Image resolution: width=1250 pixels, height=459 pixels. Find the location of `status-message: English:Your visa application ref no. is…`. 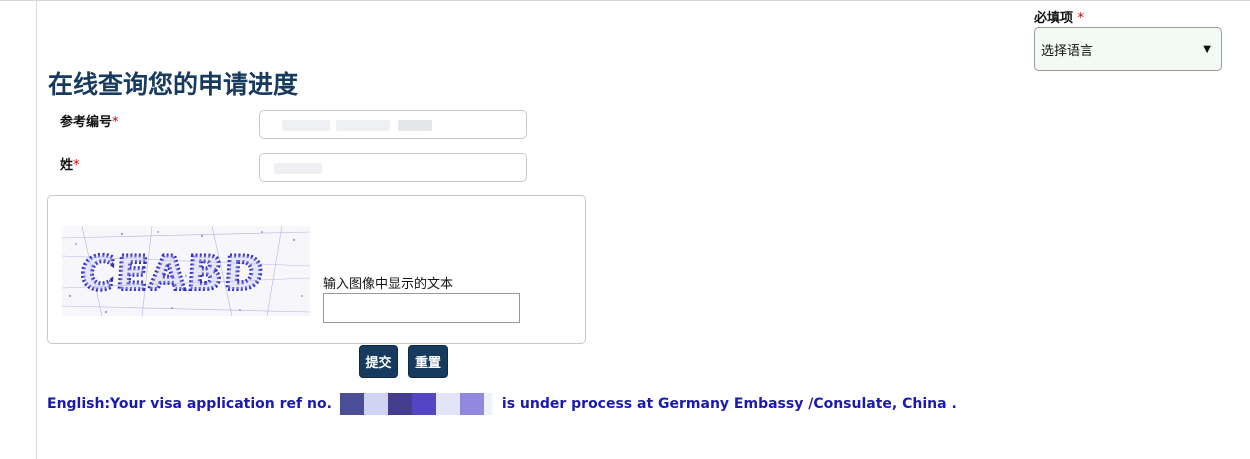

status-message: English:Your visa application ref no. is… is located at coordinates (502, 404).